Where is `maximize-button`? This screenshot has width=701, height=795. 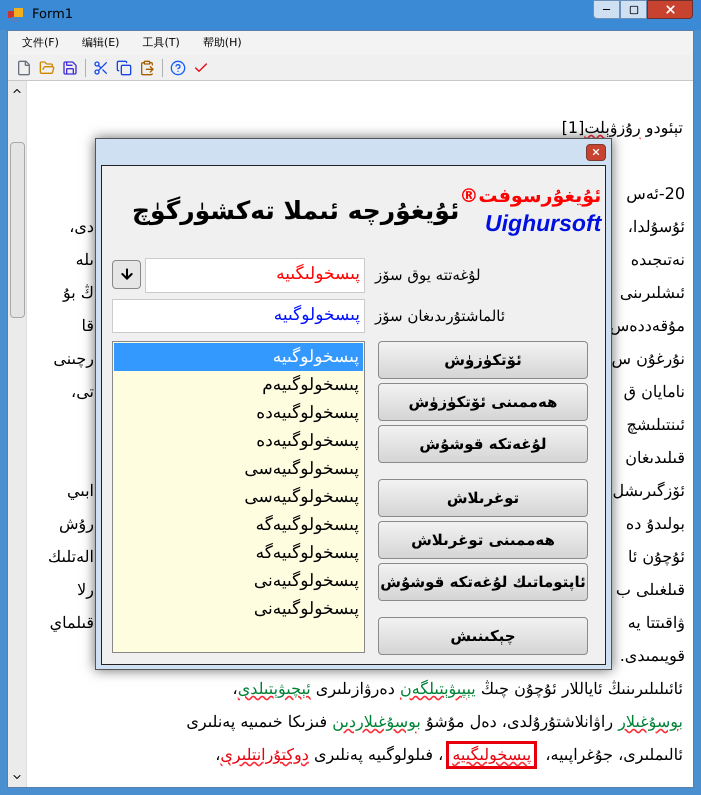 maximize-button is located at coordinates (633, 9).